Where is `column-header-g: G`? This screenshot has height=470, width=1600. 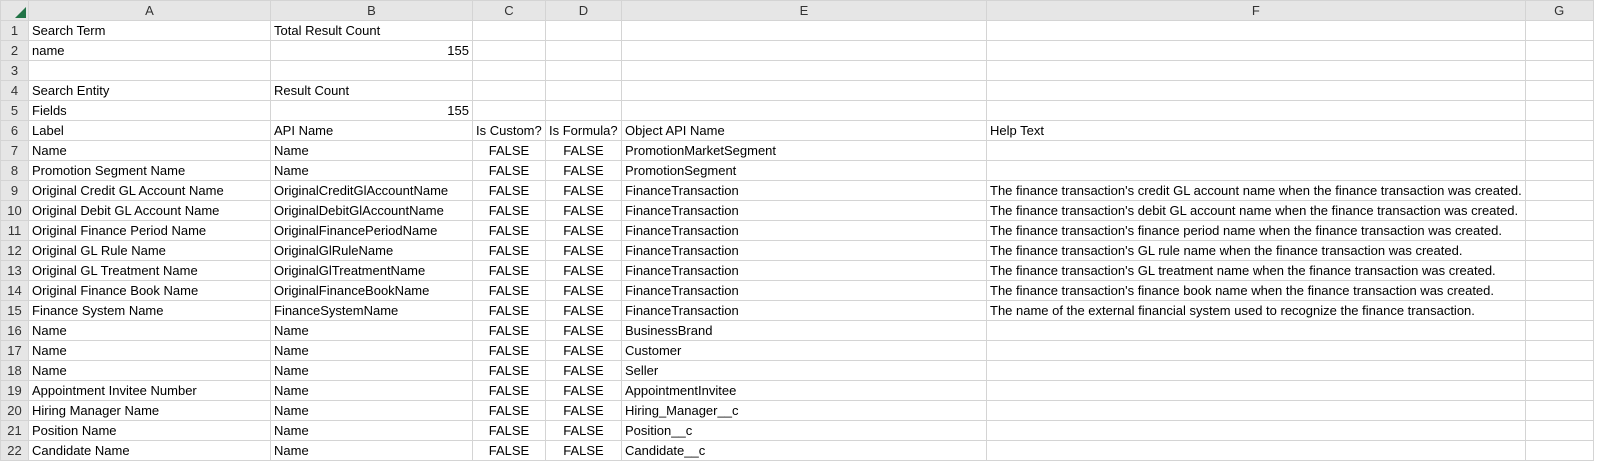 column-header-g: G is located at coordinates (1559, 10).